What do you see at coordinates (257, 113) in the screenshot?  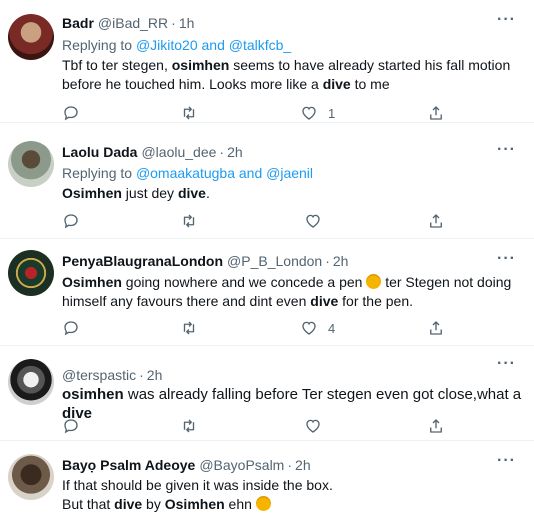 I see `action-bar: 1` at bounding box center [257, 113].